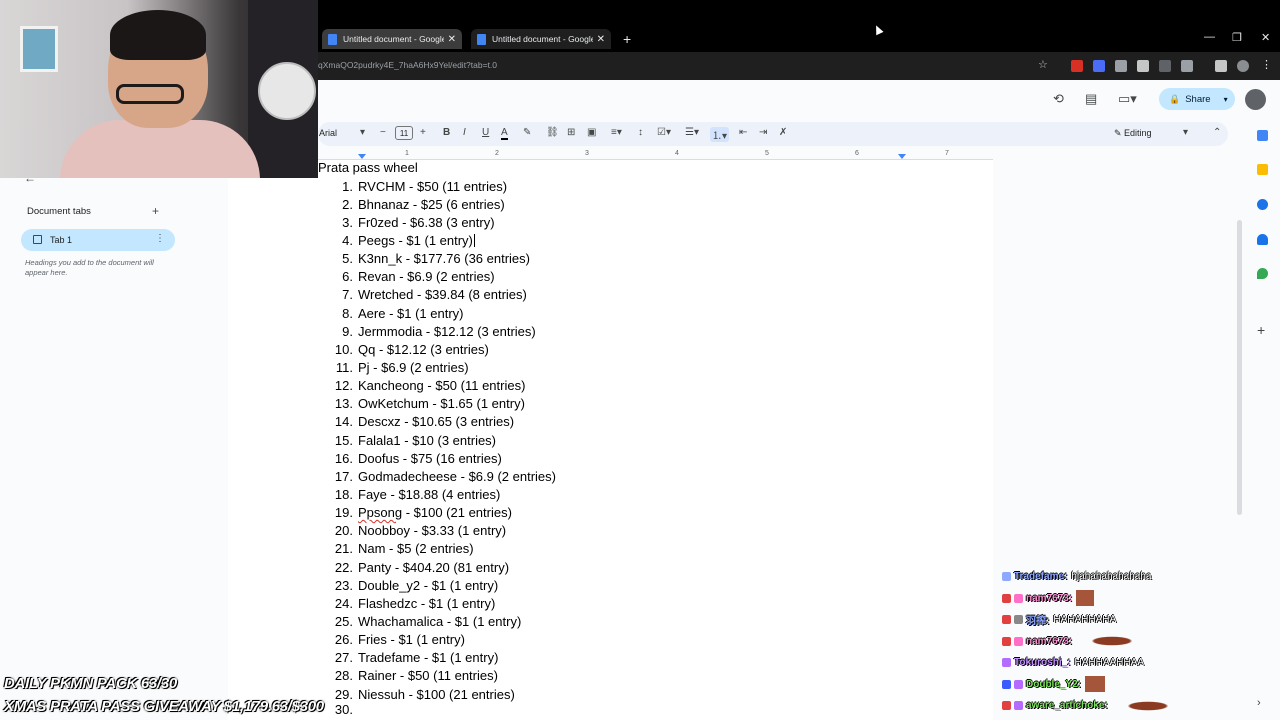 The image size is (1280, 720). What do you see at coordinates (404, 133) in the screenshot?
I see `font-size-input: 11` at bounding box center [404, 133].